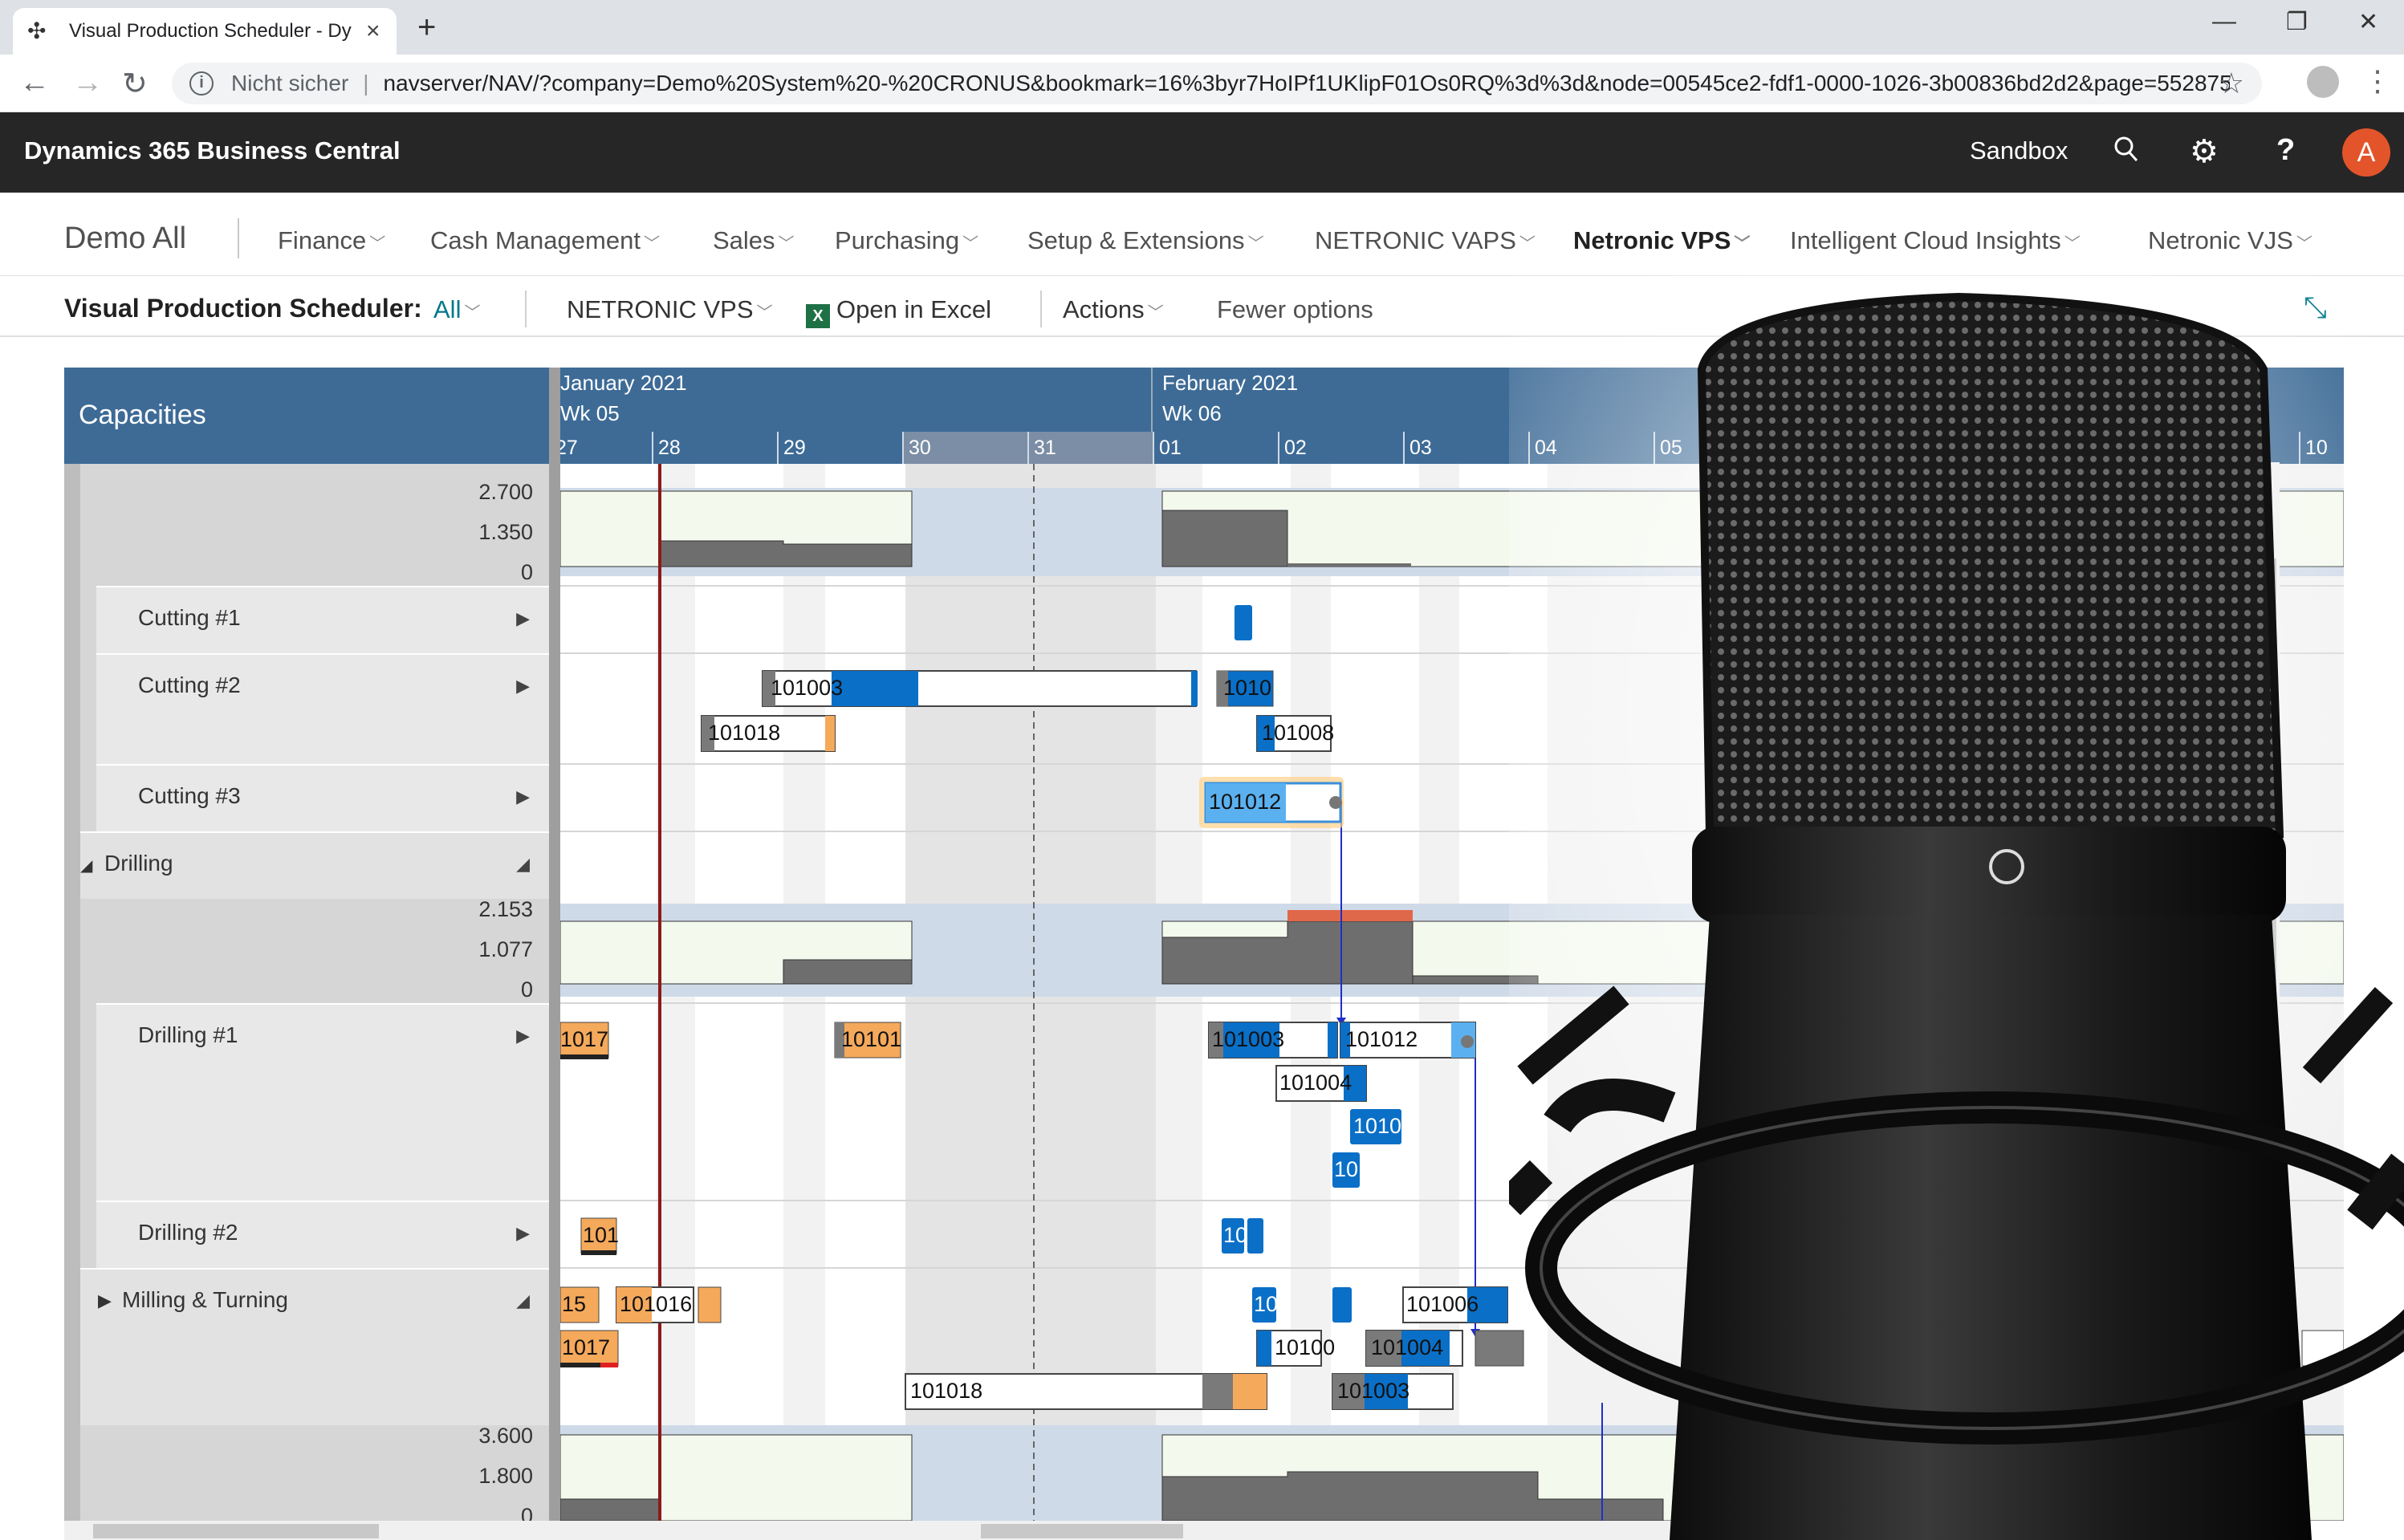  I want to click on nav-item-setup-extensions: Setup & Extensions ﹀, so click(1145, 241).